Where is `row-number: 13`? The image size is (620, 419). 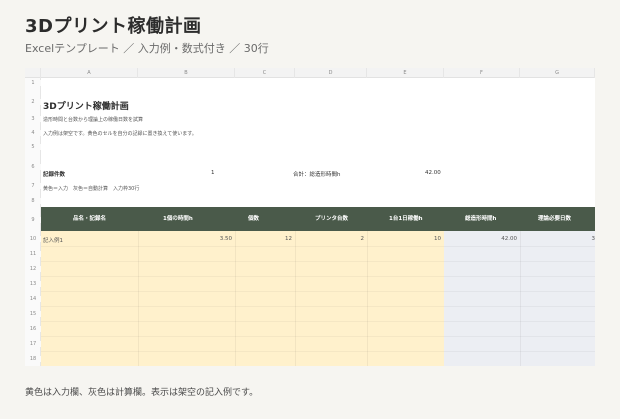
row-number: 13 is located at coordinates (33, 284).